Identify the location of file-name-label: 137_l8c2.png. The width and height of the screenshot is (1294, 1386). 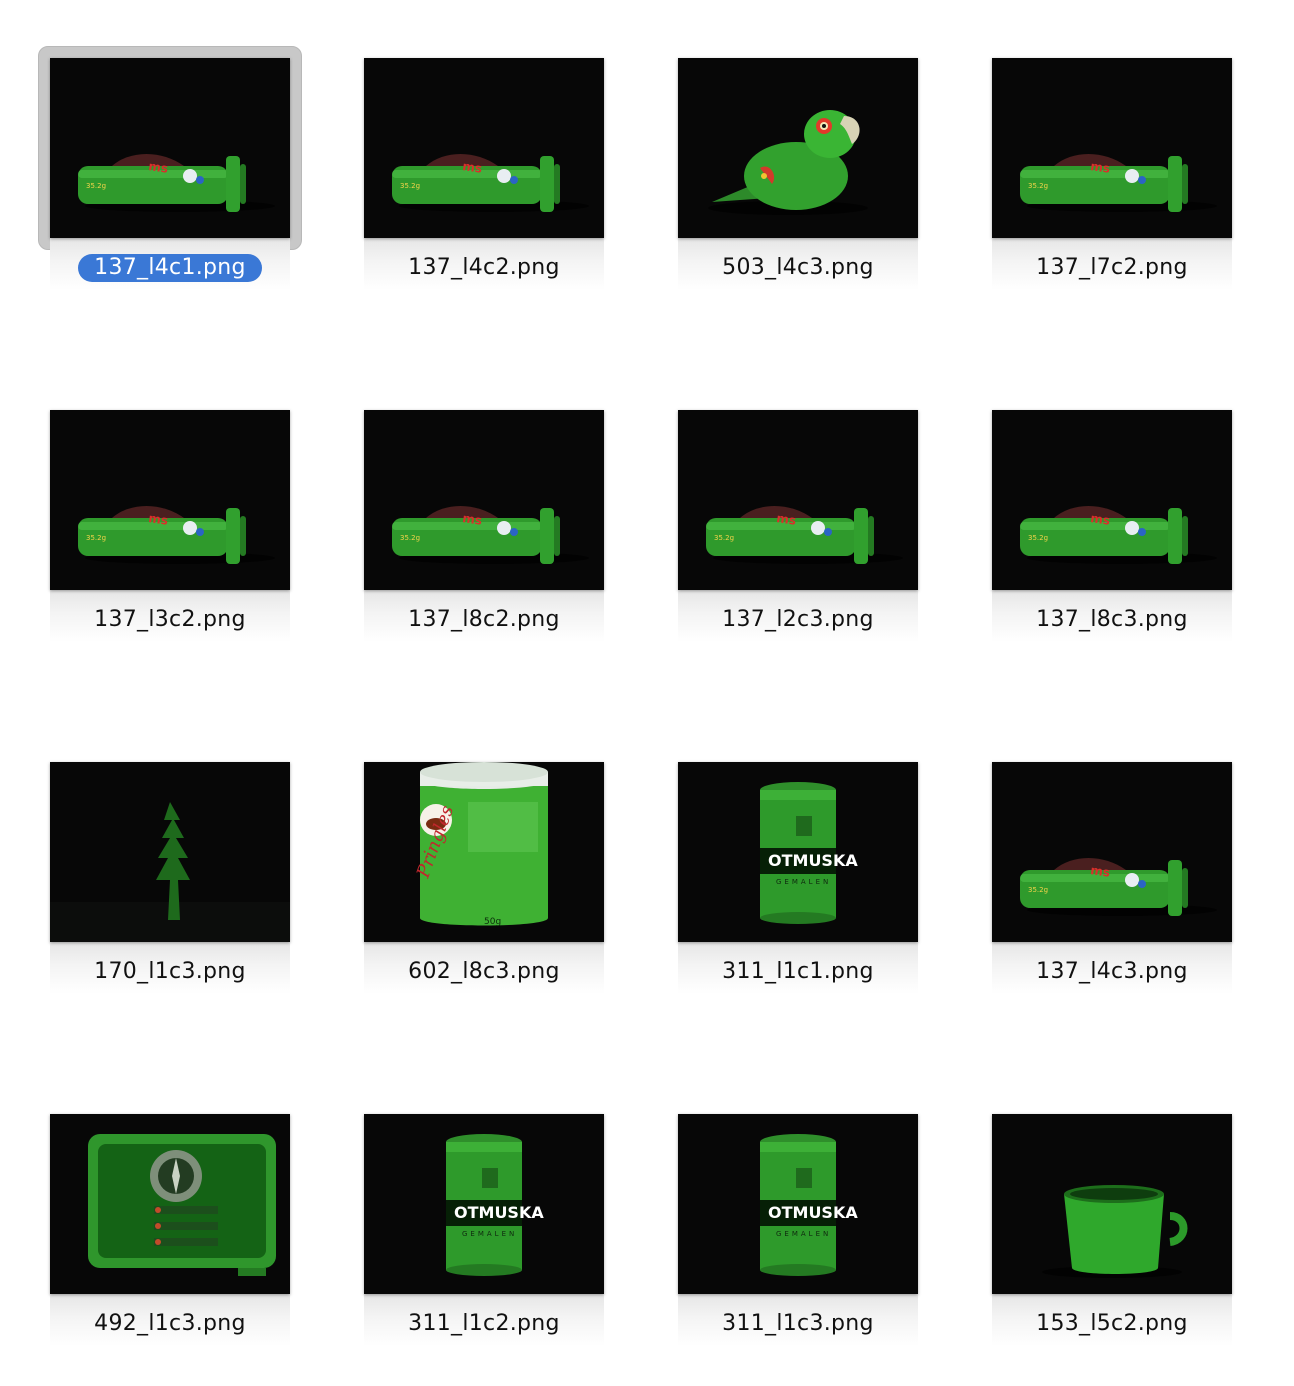
(484, 620).